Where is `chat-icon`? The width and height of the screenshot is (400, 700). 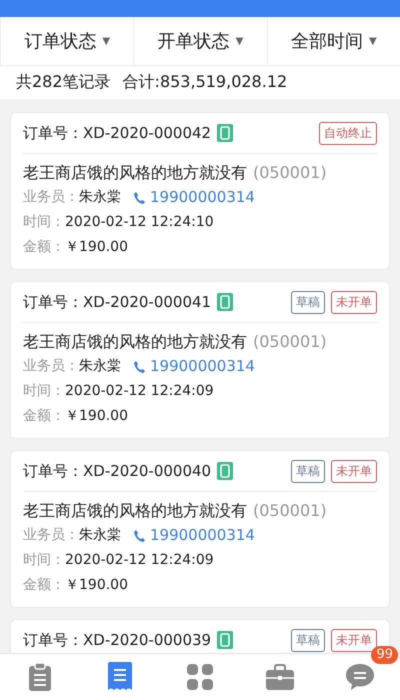 chat-icon is located at coordinates (360, 677).